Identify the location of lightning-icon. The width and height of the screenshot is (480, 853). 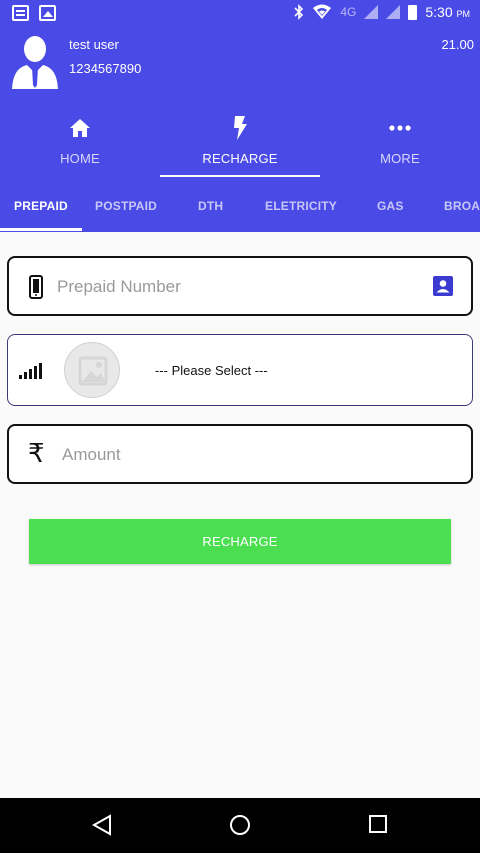
(240, 128).